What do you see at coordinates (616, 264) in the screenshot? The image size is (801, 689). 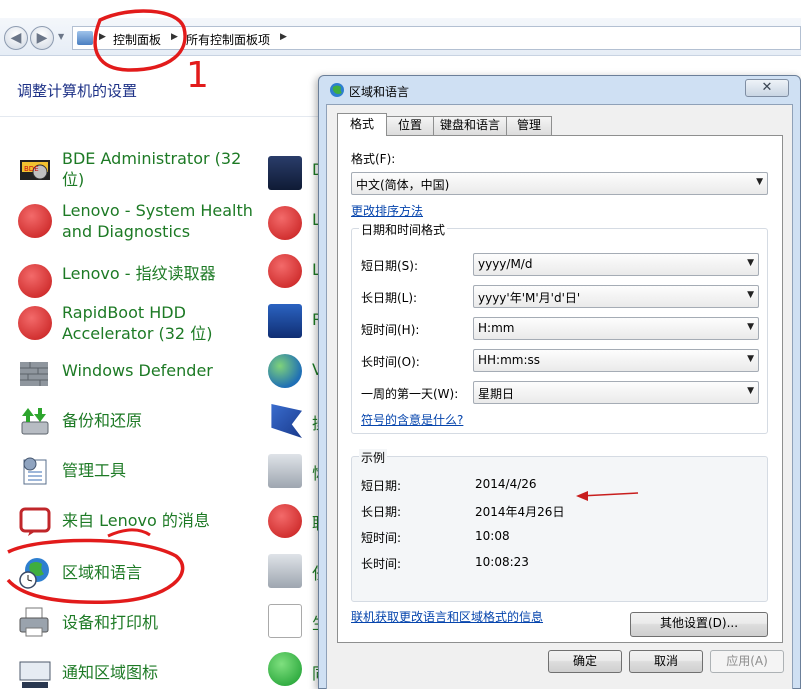 I see `short-date-select: yyyy/M/d ▼` at bounding box center [616, 264].